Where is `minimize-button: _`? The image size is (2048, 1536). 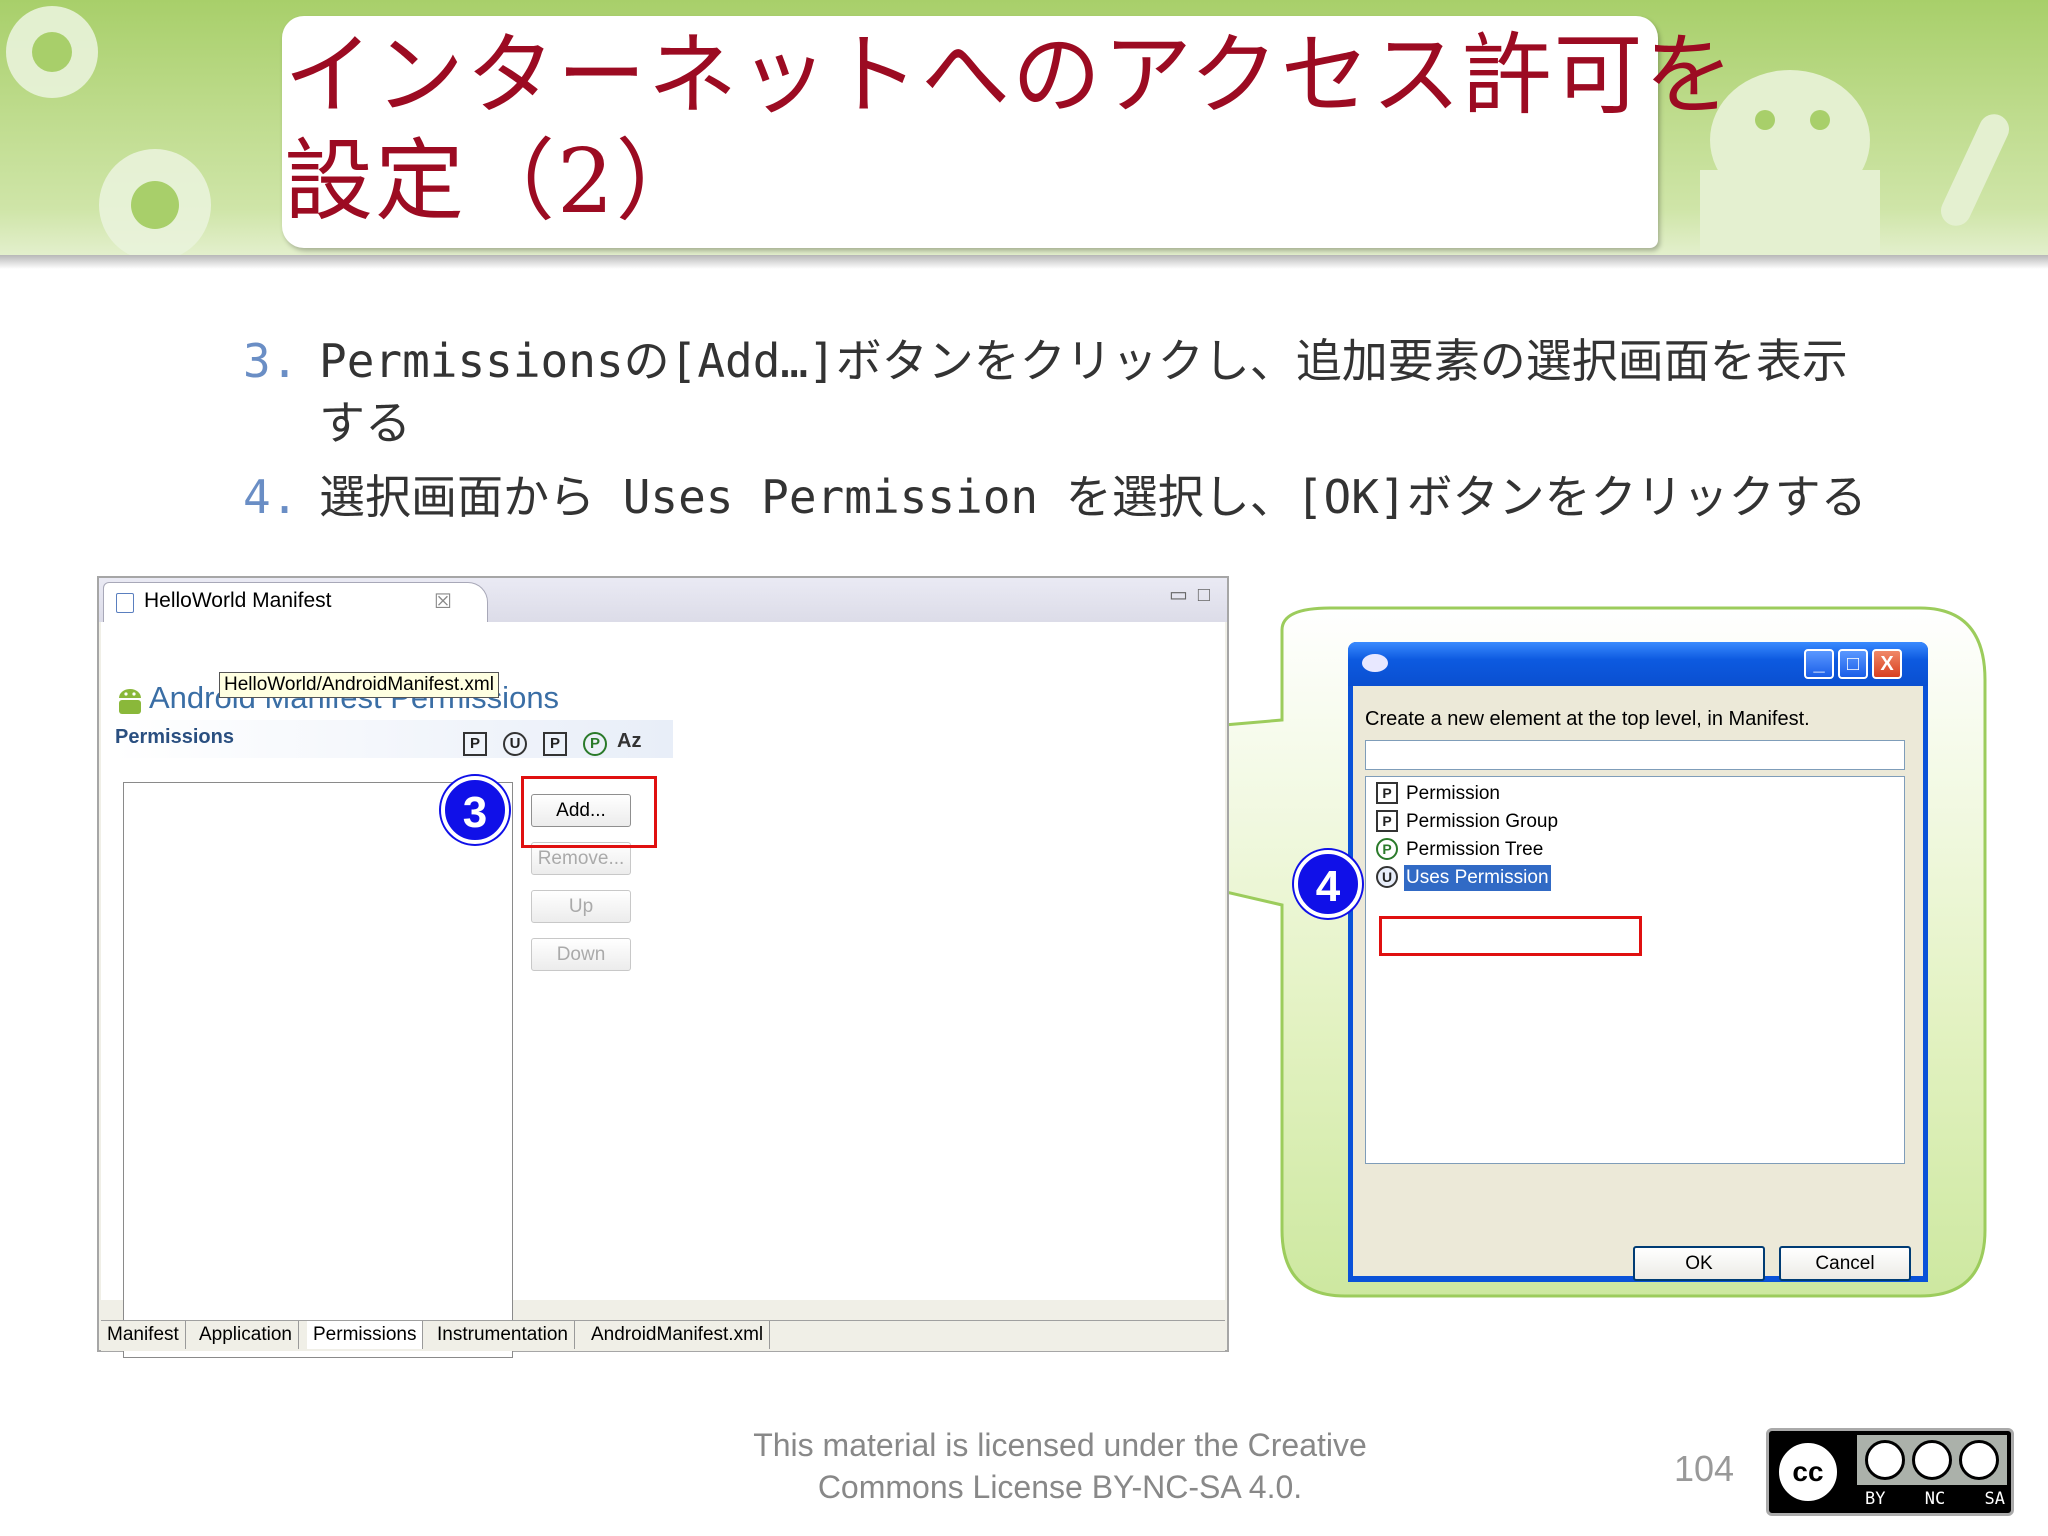
minimize-button: _ is located at coordinates (1819, 664).